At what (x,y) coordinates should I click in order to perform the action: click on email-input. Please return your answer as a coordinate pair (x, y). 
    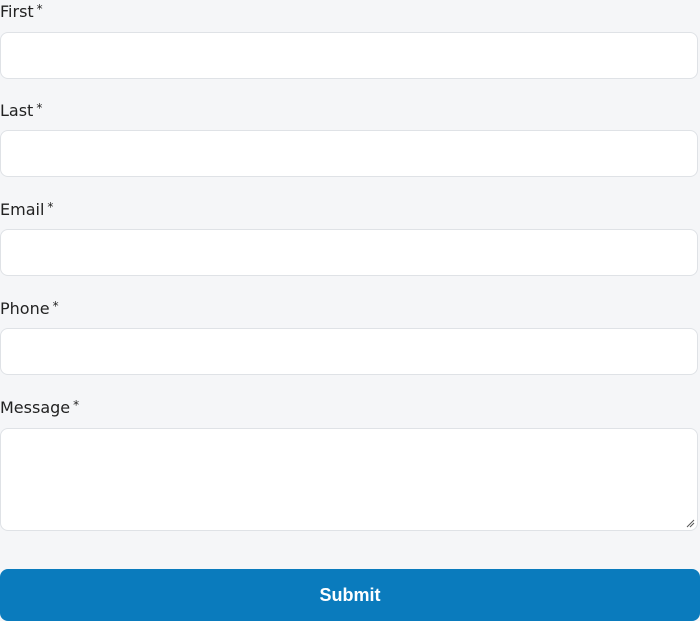
    Looking at the image, I should click on (349, 252).